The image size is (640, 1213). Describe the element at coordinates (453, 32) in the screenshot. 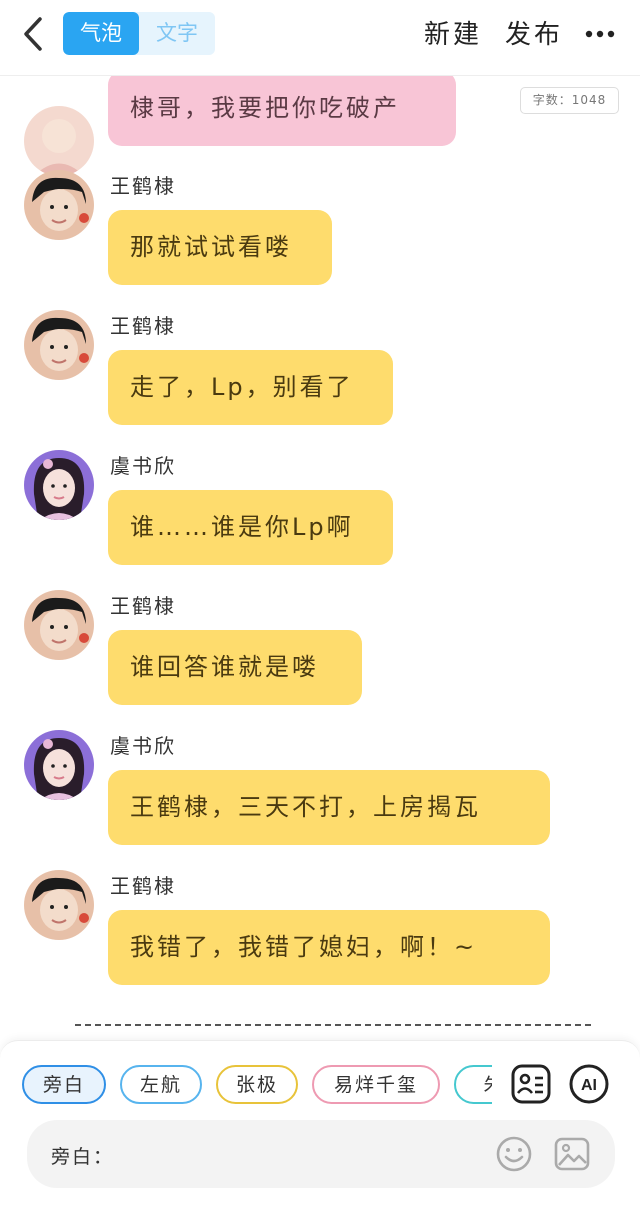

I see `new-button: 新建` at that location.